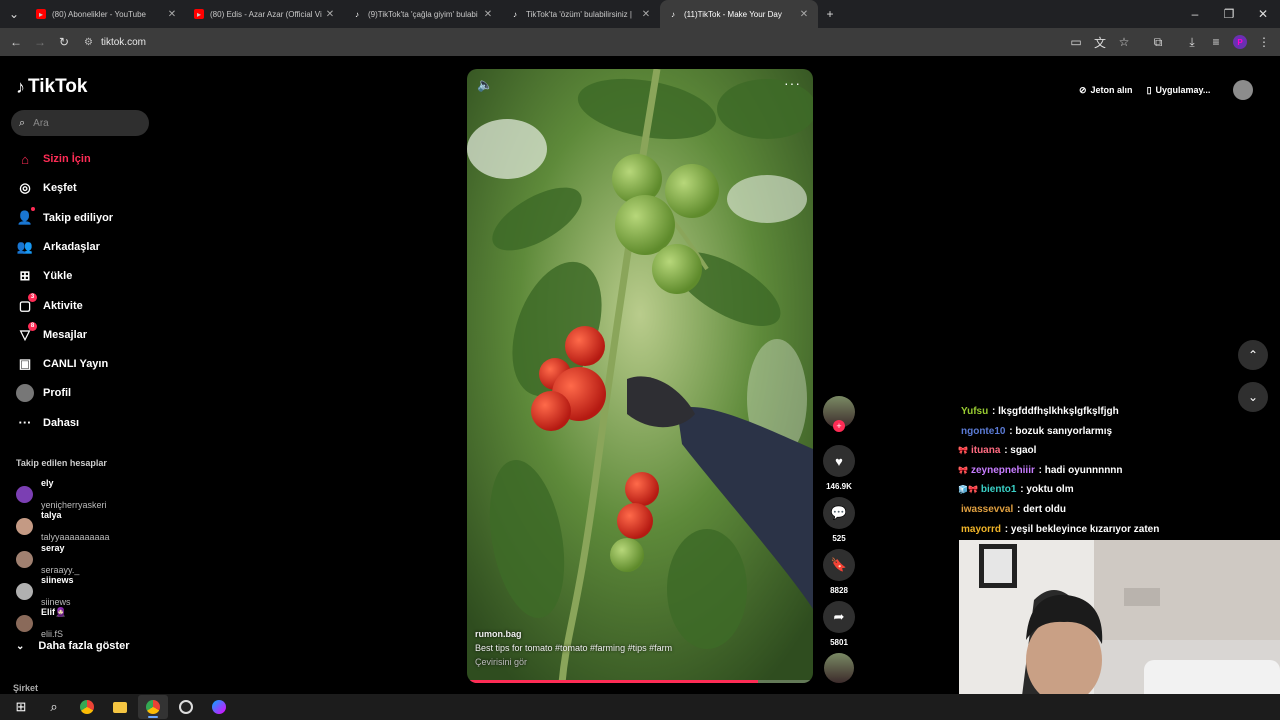 The height and width of the screenshot is (720, 1280). I want to click on translate-link: Çevirisini gör, so click(573, 662).